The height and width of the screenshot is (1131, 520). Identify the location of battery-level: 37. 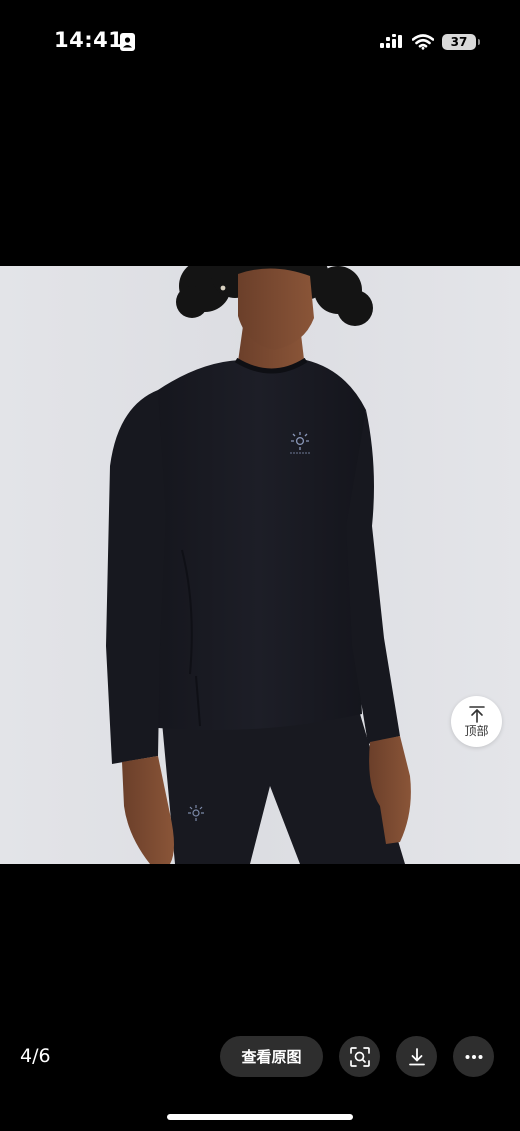
(459, 42).